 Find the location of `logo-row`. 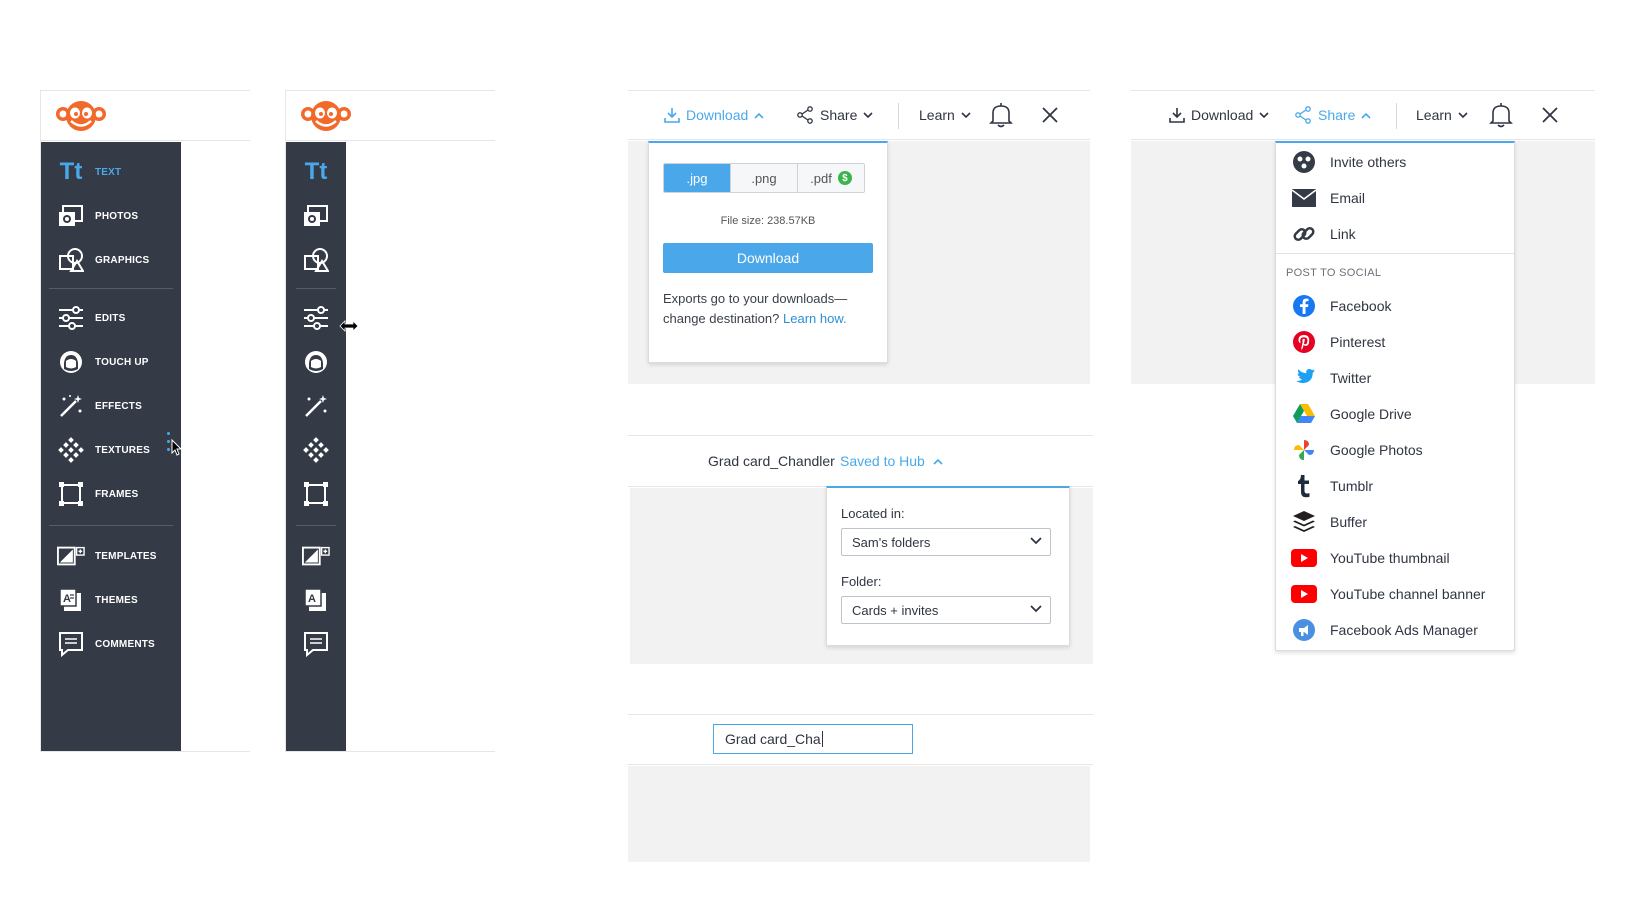

logo-row is located at coordinates (390, 116).